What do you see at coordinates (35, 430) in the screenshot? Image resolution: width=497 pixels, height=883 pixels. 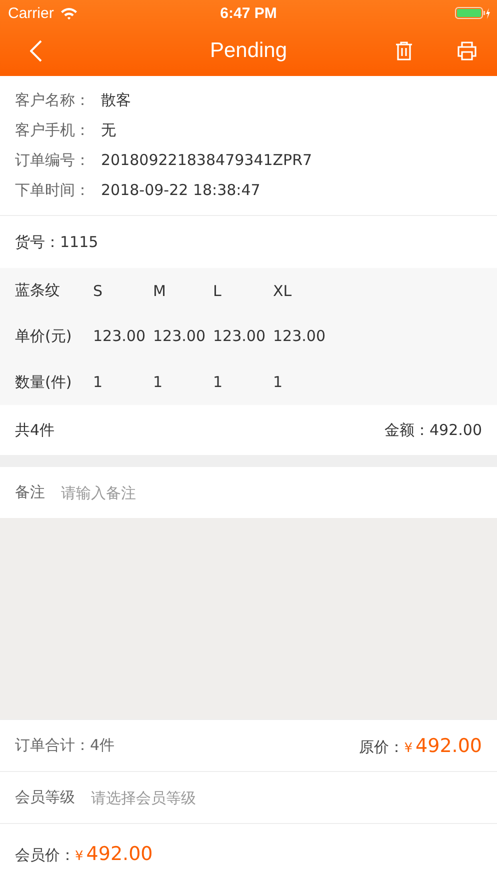 I see `item-count: 共4件` at bounding box center [35, 430].